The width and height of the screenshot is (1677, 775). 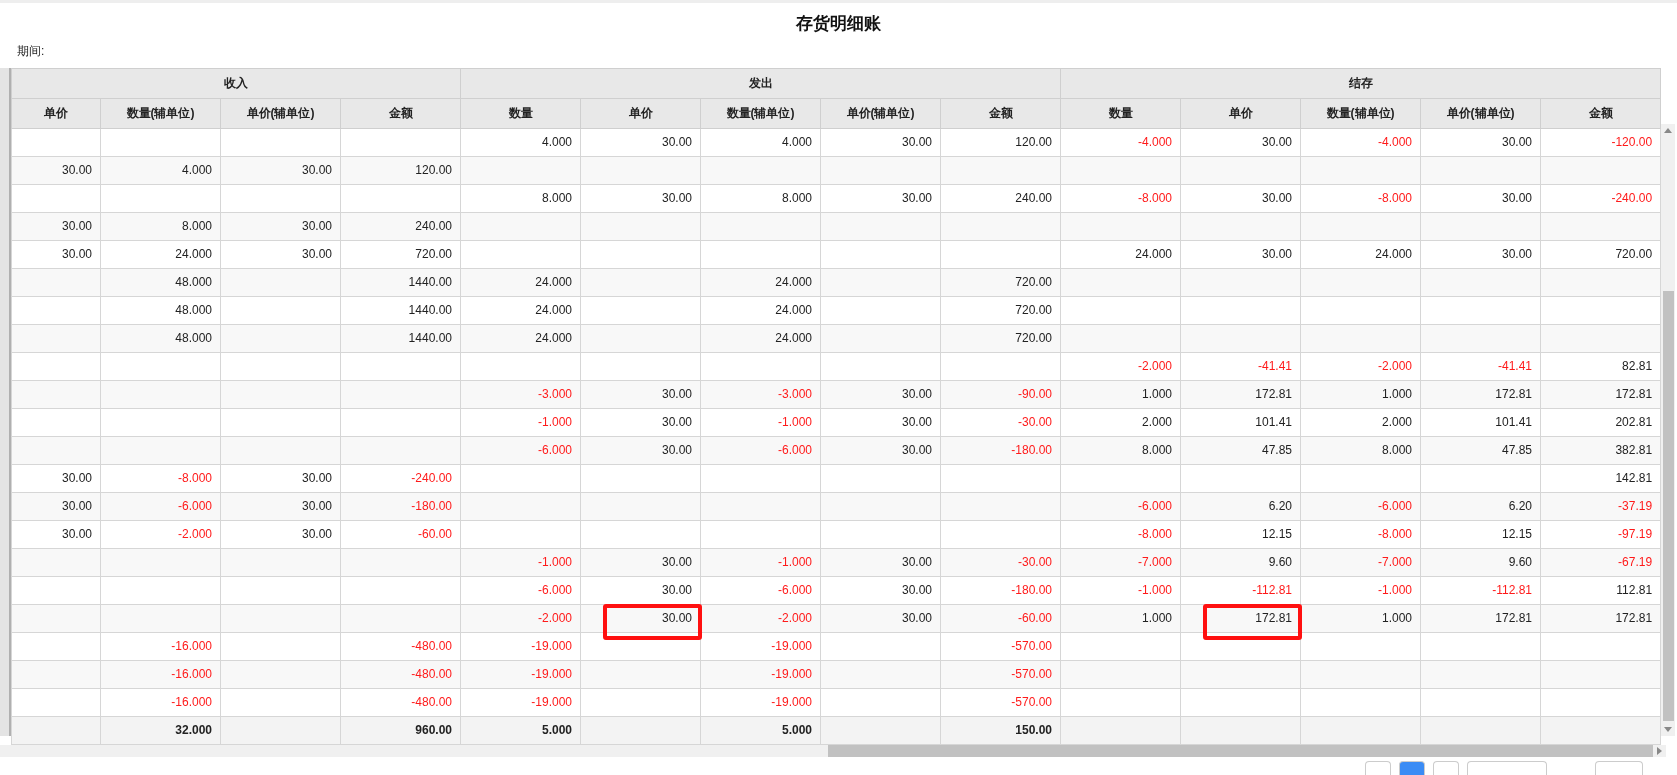 What do you see at coordinates (400, 282) in the screenshot?
I see `table-cell: 1440.00` at bounding box center [400, 282].